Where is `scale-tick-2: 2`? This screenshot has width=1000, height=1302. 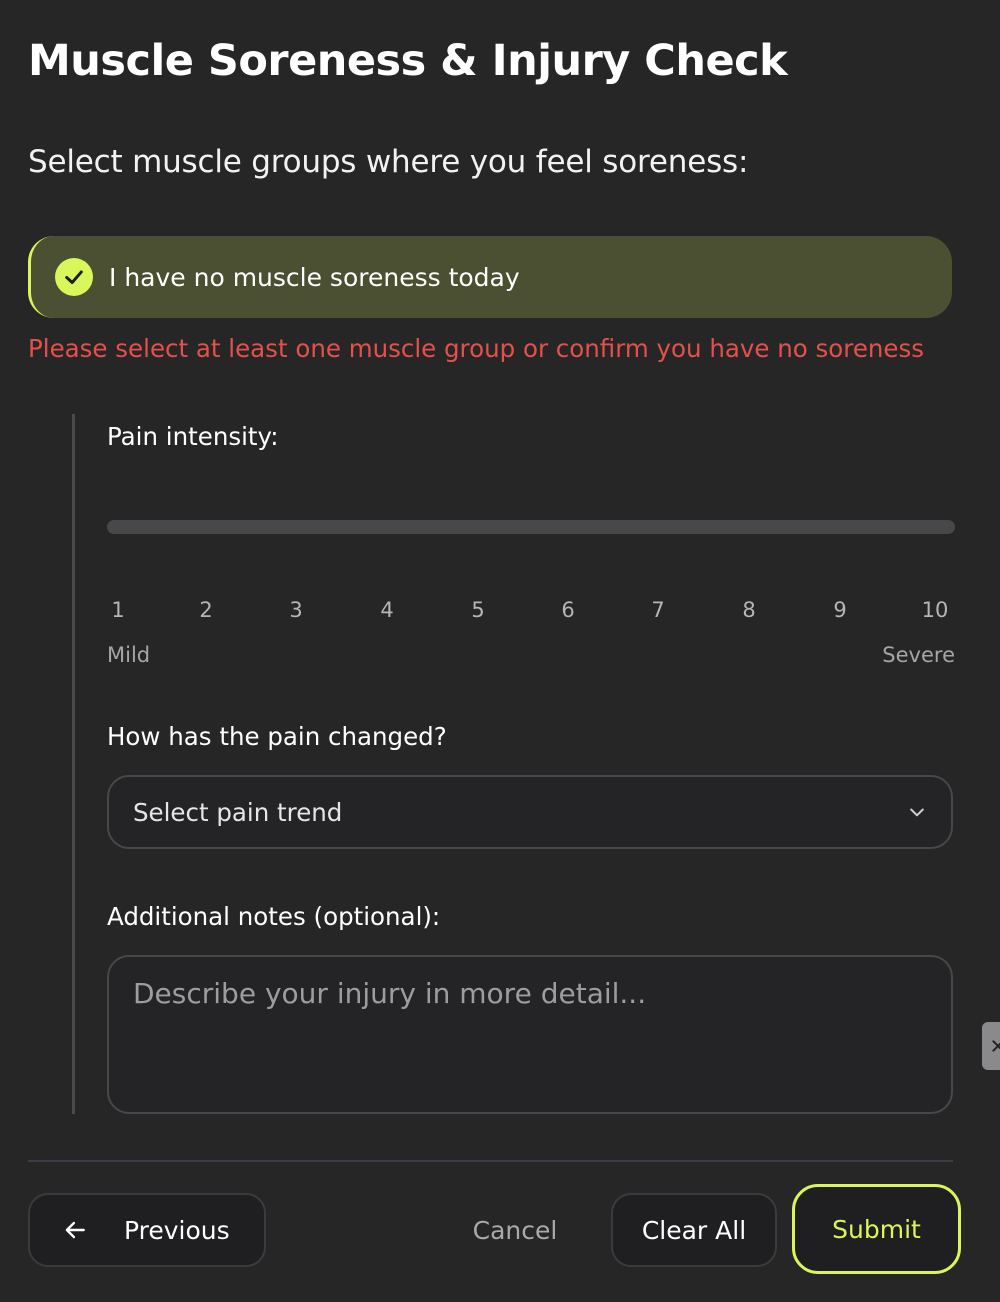
scale-tick-2: 2 is located at coordinates (206, 610).